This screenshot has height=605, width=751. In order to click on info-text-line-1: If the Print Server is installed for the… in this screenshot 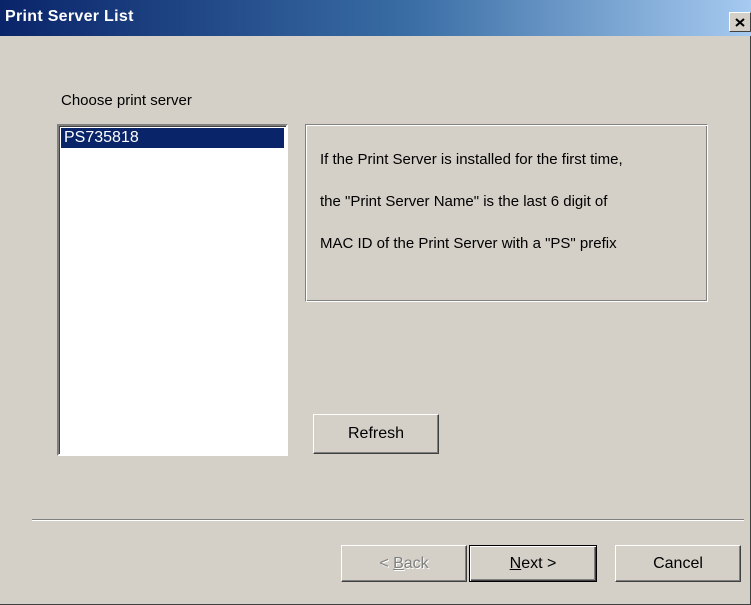, I will do `click(471, 159)`.